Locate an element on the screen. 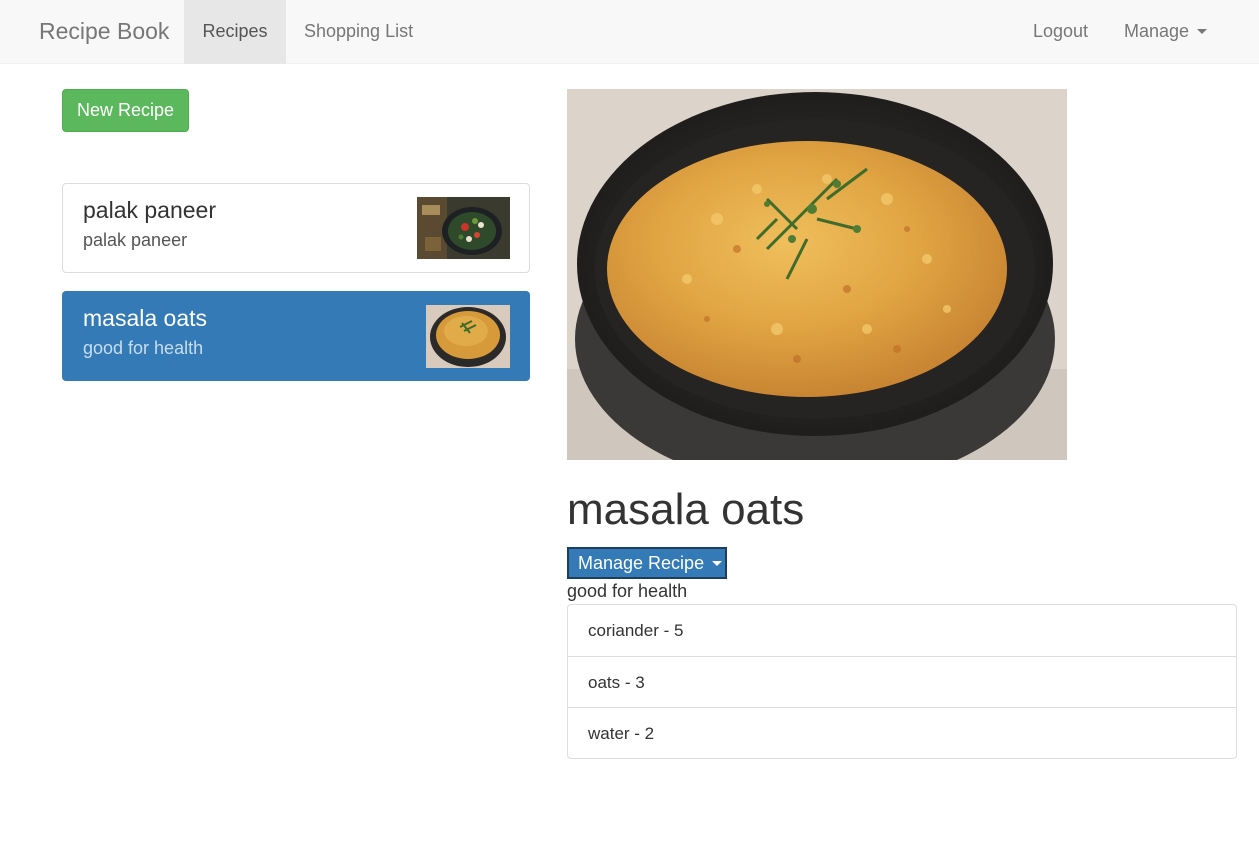  recipe-name: masala oats is located at coordinates (145, 318).